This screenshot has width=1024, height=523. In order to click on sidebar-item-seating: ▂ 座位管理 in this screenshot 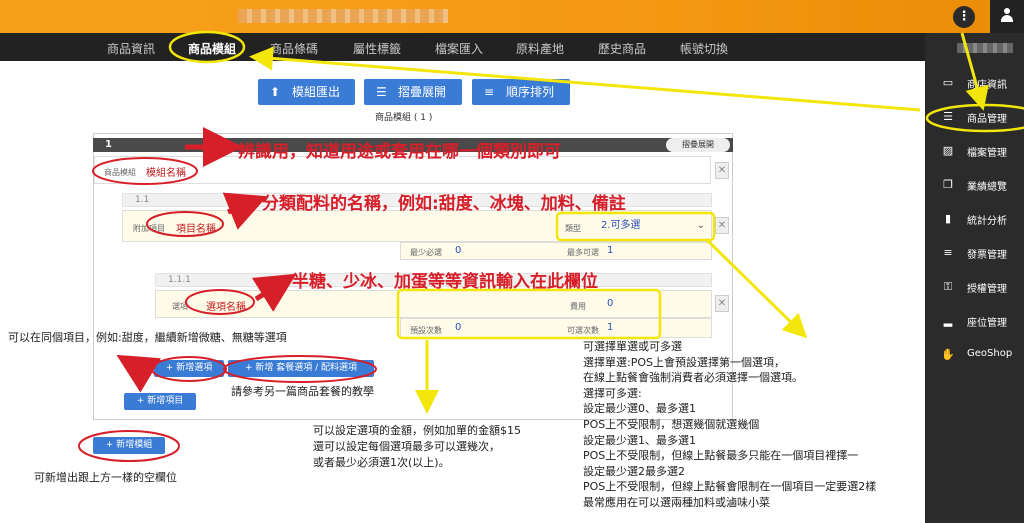, I will do `click(974, 321)`.